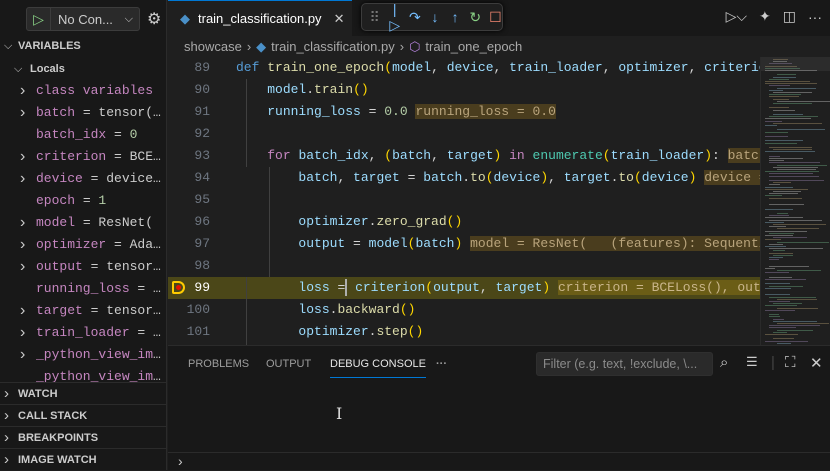 This screenshot has width=830, height=471. Describe the element at coordinates (720, 155) in the screenshot. I see `code-token: :` at that location.